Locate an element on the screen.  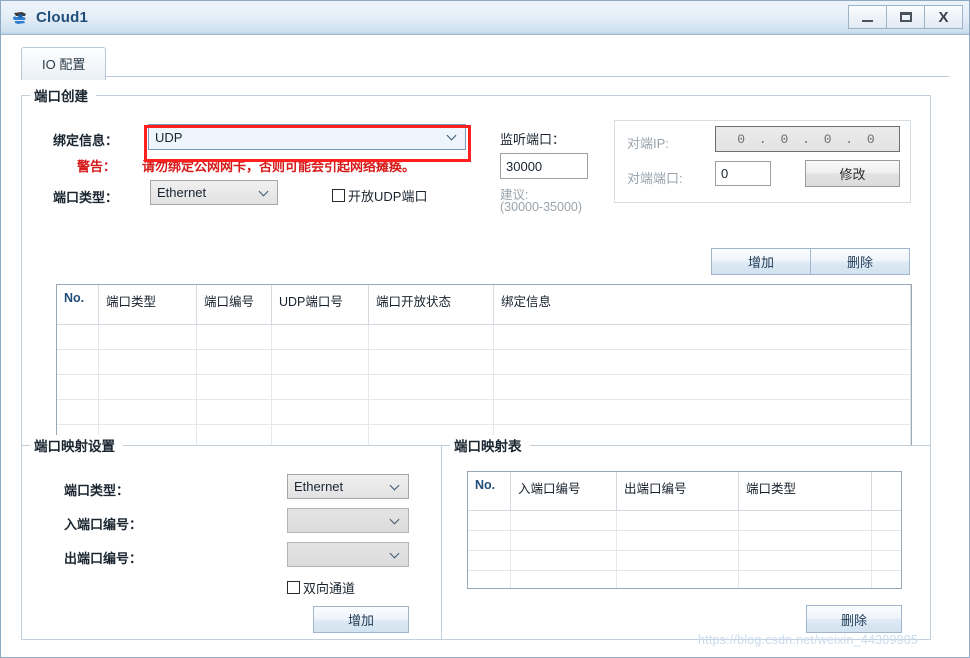
port-map-table-title: 端口映射表 is located at coordinates (490, 445).